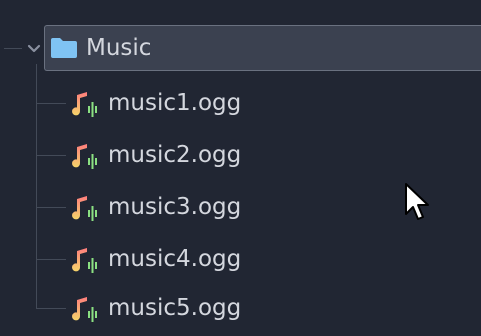  I want to click on tree-file-item: music2.ogg, so click(240, 155).